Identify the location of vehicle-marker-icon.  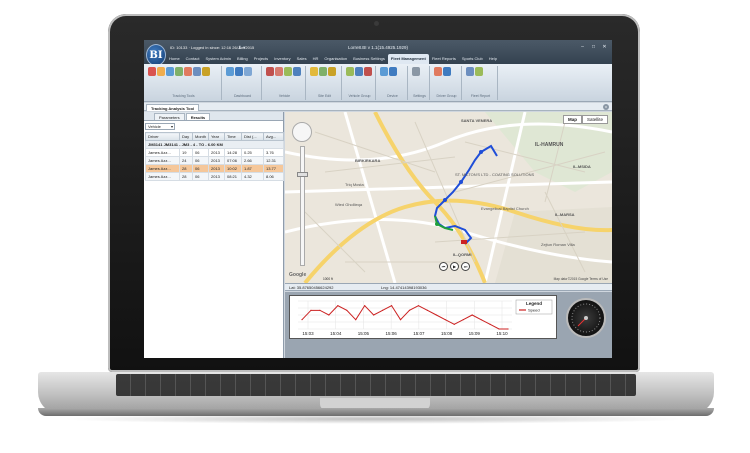
(464, 242).